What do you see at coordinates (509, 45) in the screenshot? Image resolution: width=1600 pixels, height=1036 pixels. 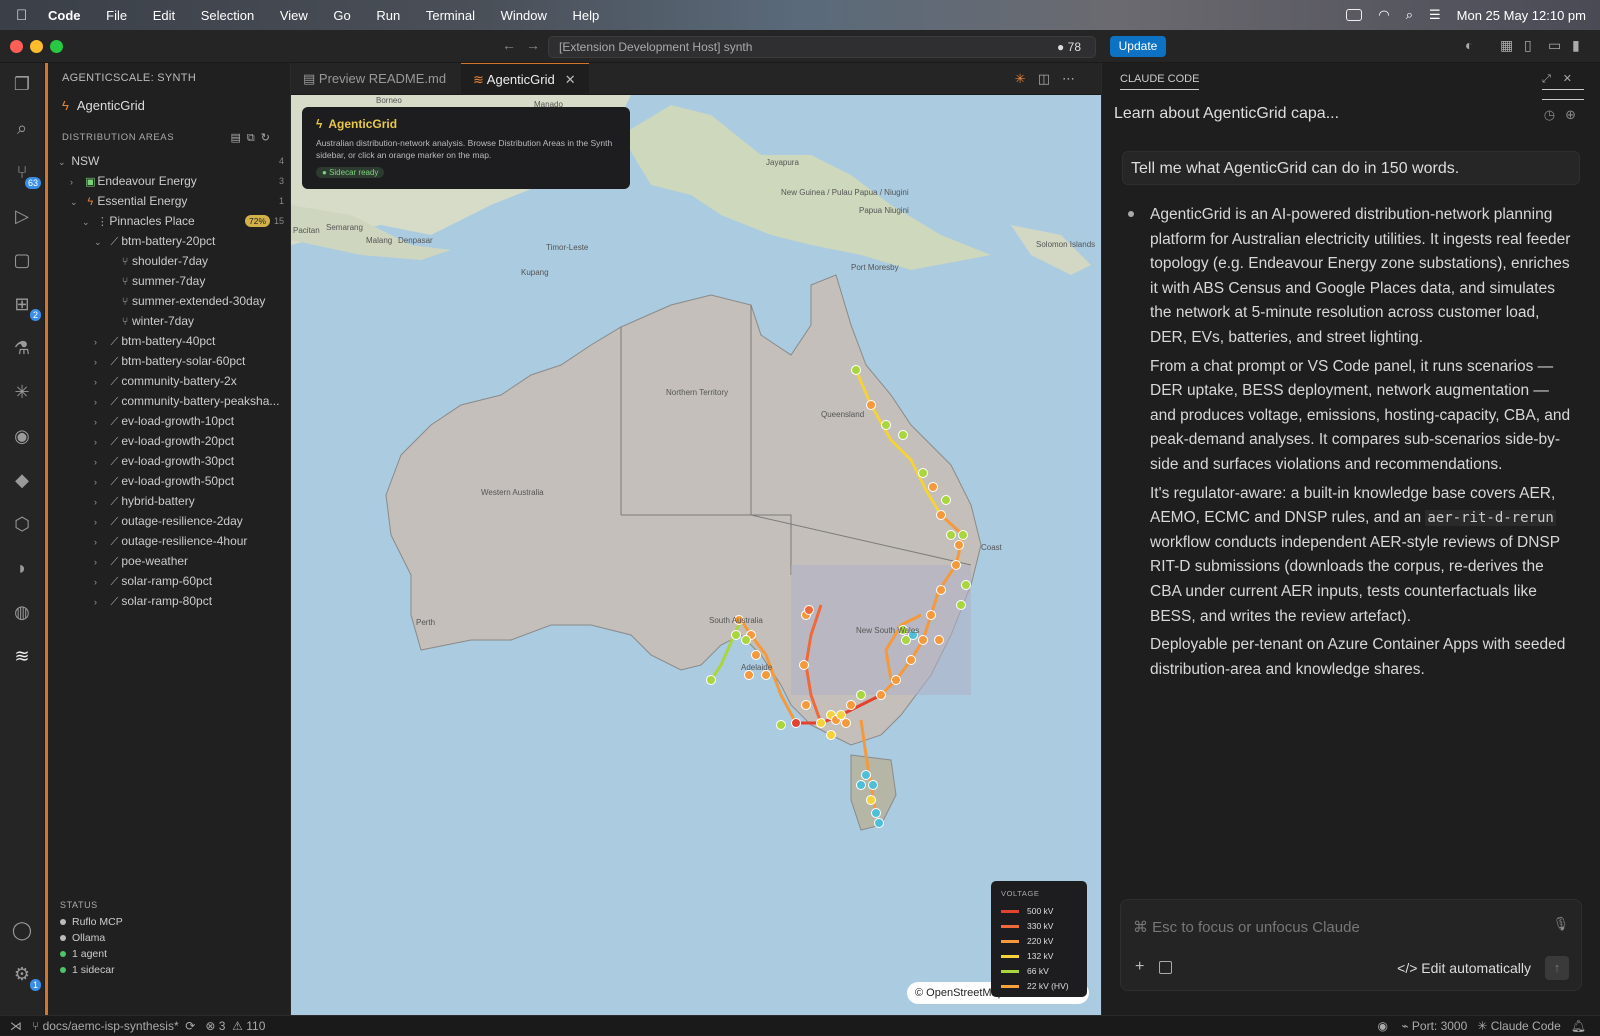 I see `back-arrow-icon: ←` at bounding box center [509, 45].